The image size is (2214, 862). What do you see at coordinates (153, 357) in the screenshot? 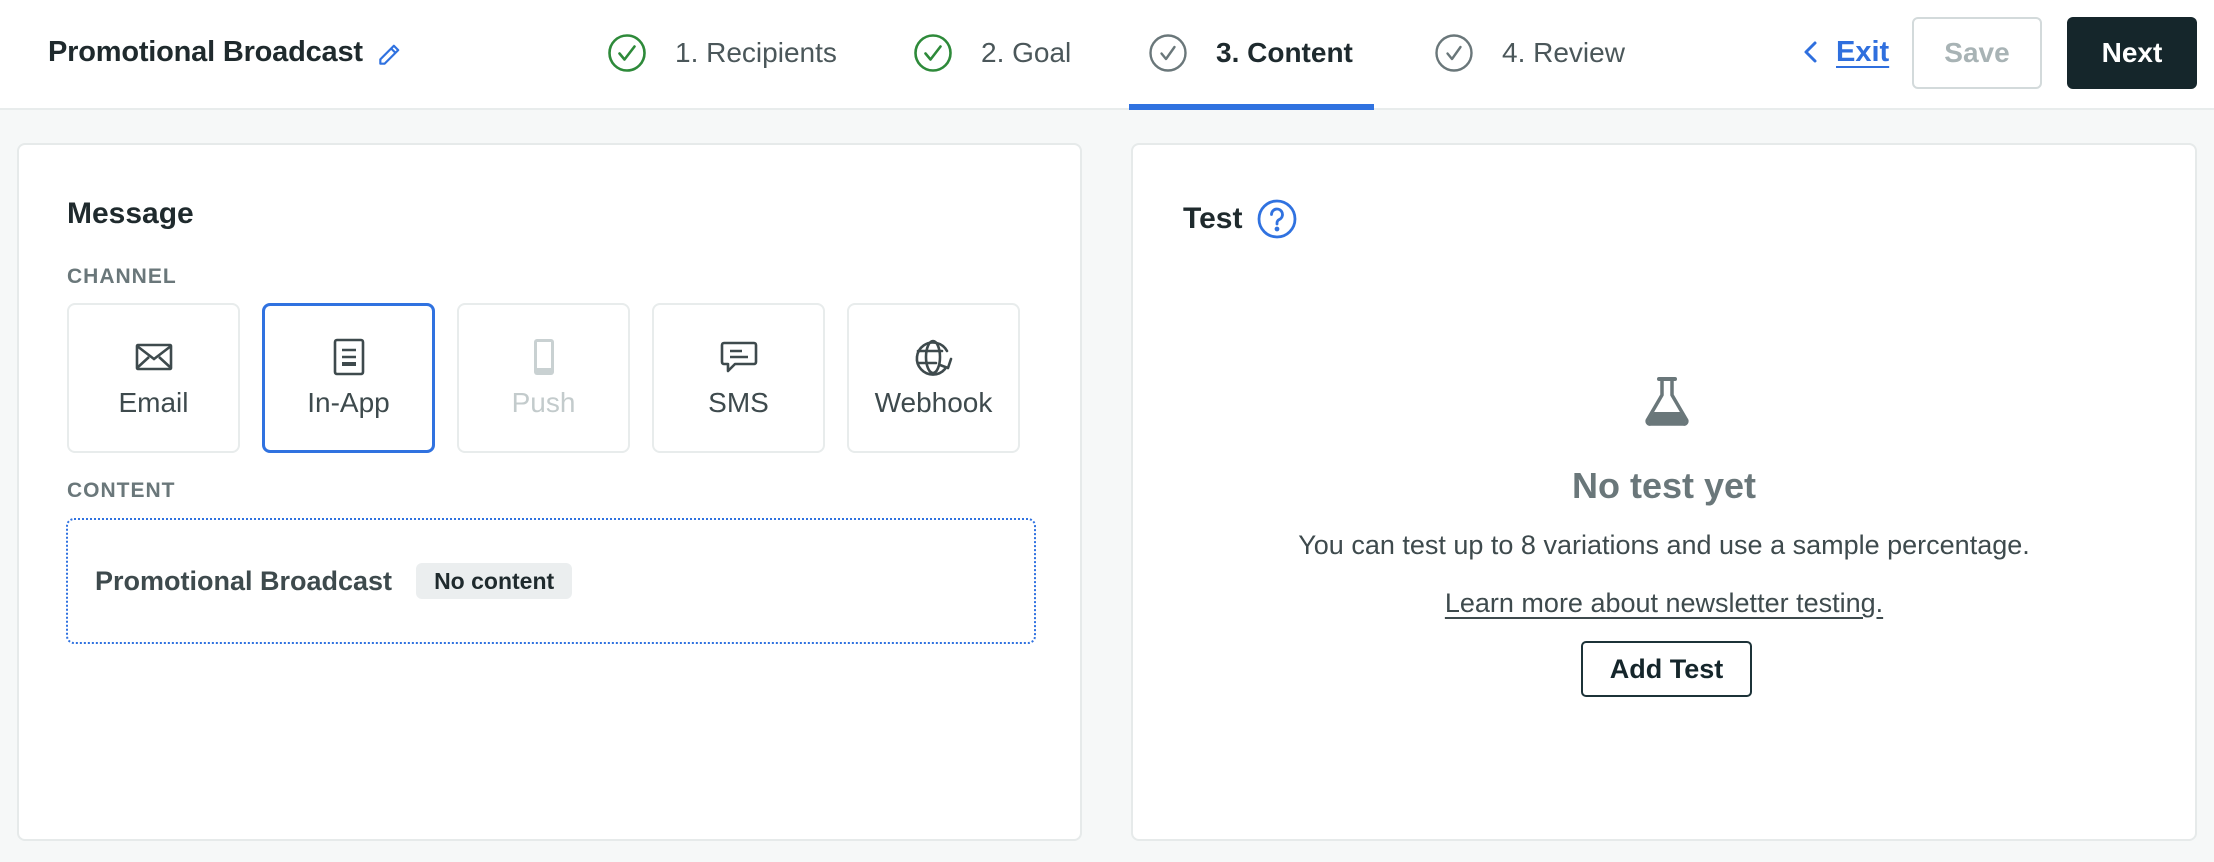
I see `envelope-icon` at bounding box center [153, 357].